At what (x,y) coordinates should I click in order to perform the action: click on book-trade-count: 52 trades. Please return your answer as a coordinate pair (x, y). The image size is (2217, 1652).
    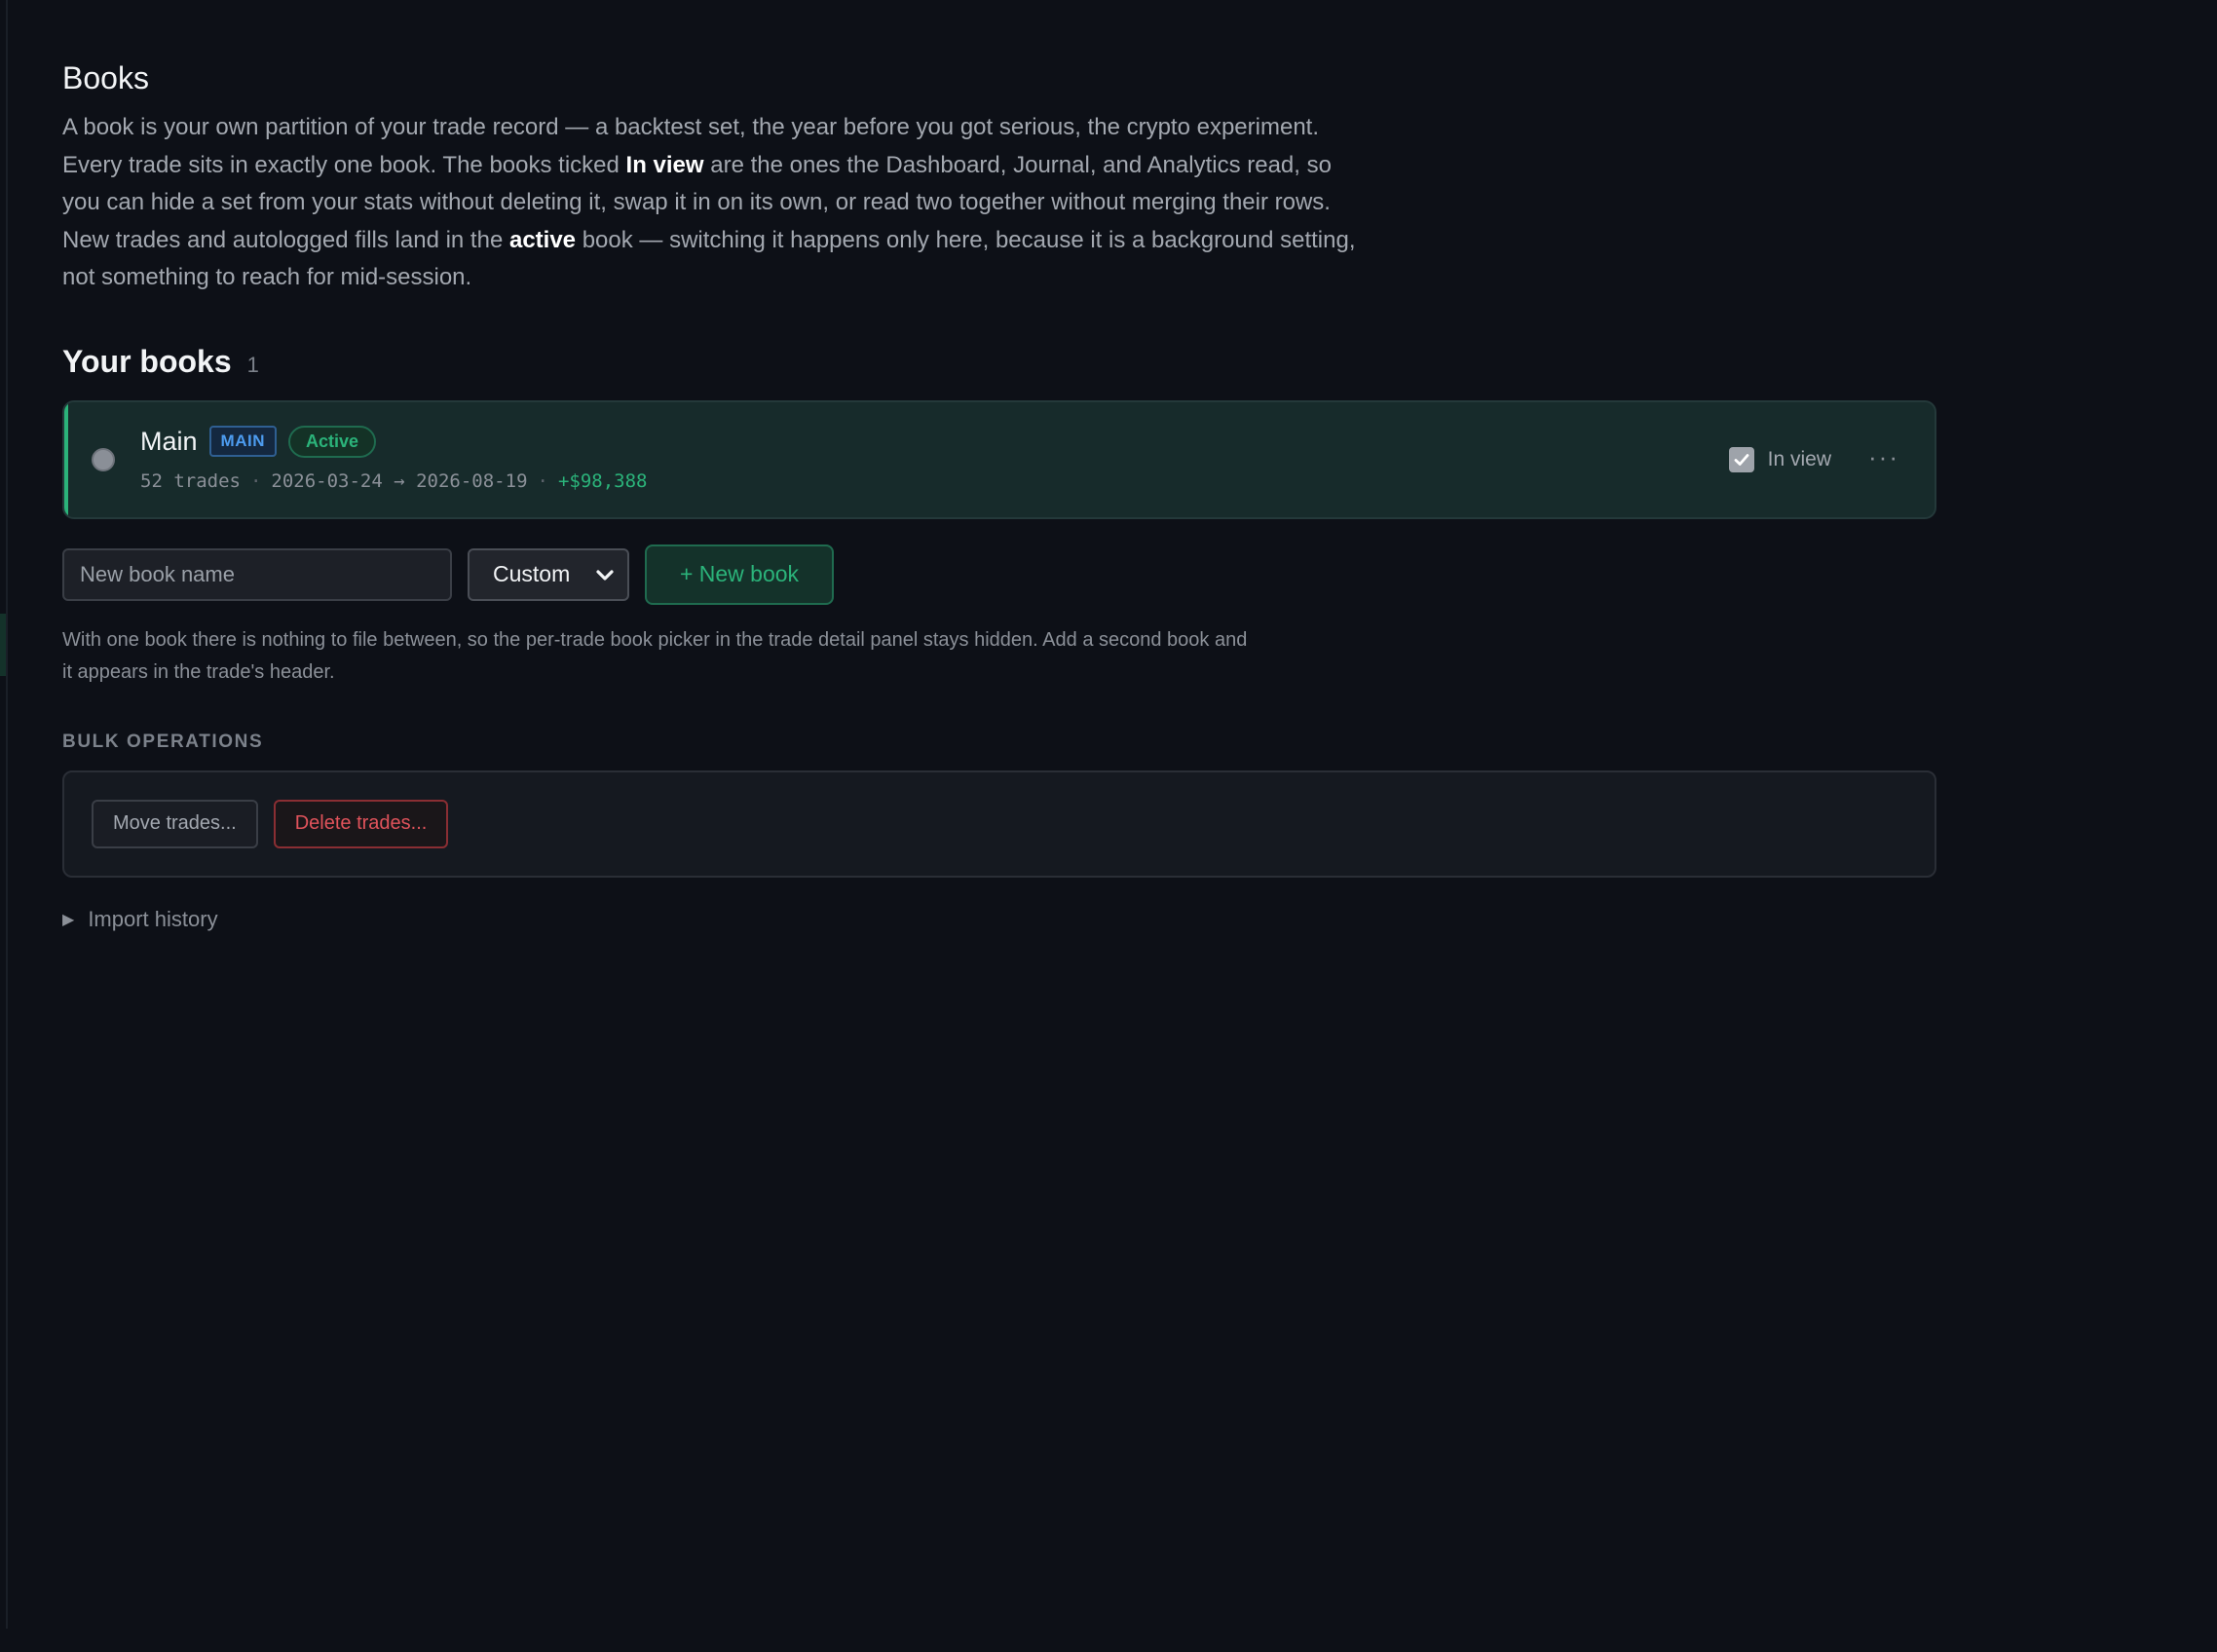
    Looking at the image, I should click on (190, 481).